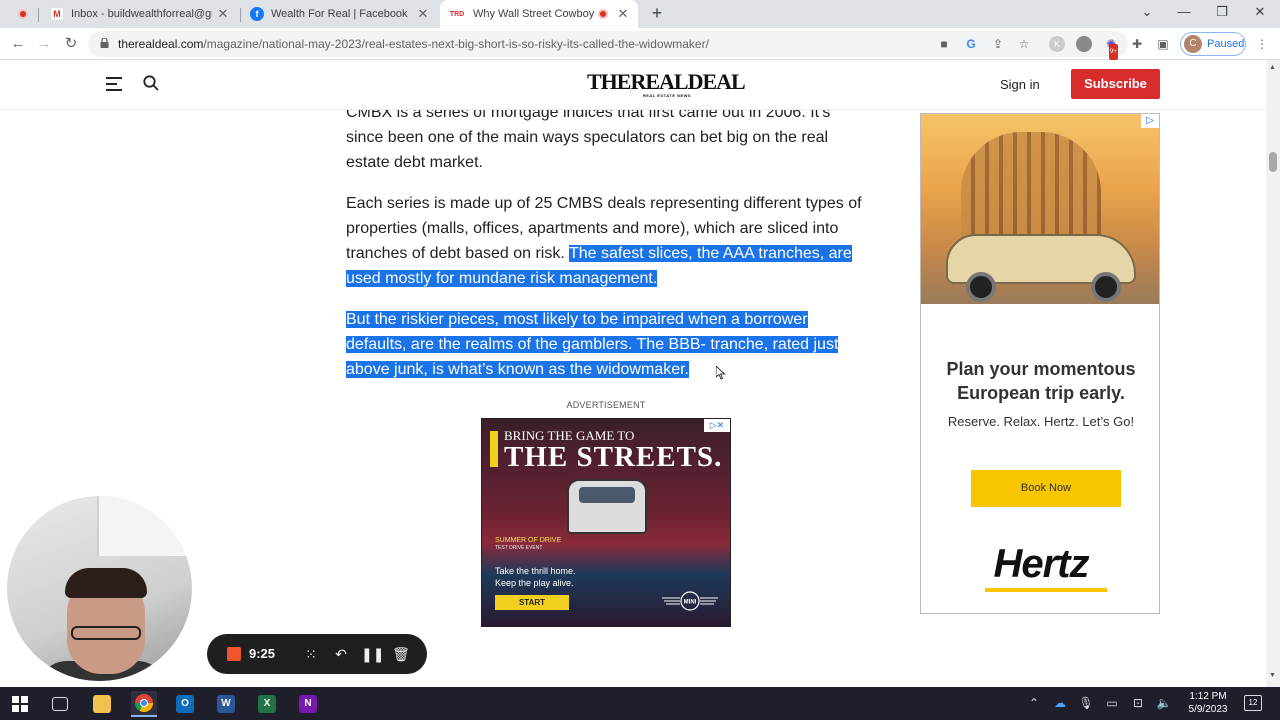  I want to click on excel-icon: X, so click(267, 704).